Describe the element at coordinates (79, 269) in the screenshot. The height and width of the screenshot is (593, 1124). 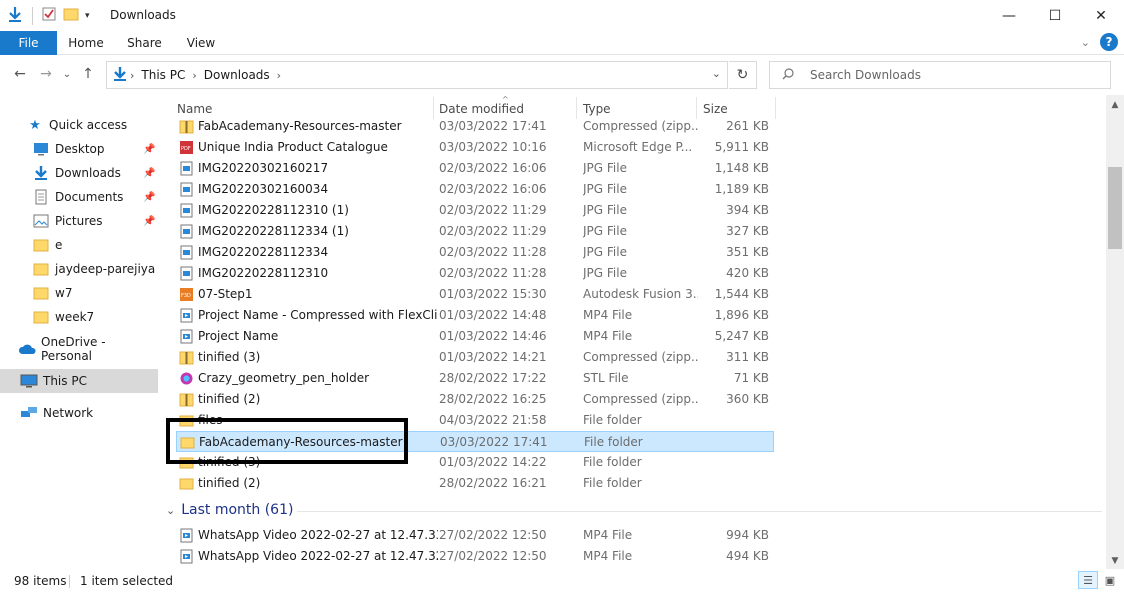
I see `sidebar-item-jaydeep-parejiya: jaydeep-parejiya` at that location.